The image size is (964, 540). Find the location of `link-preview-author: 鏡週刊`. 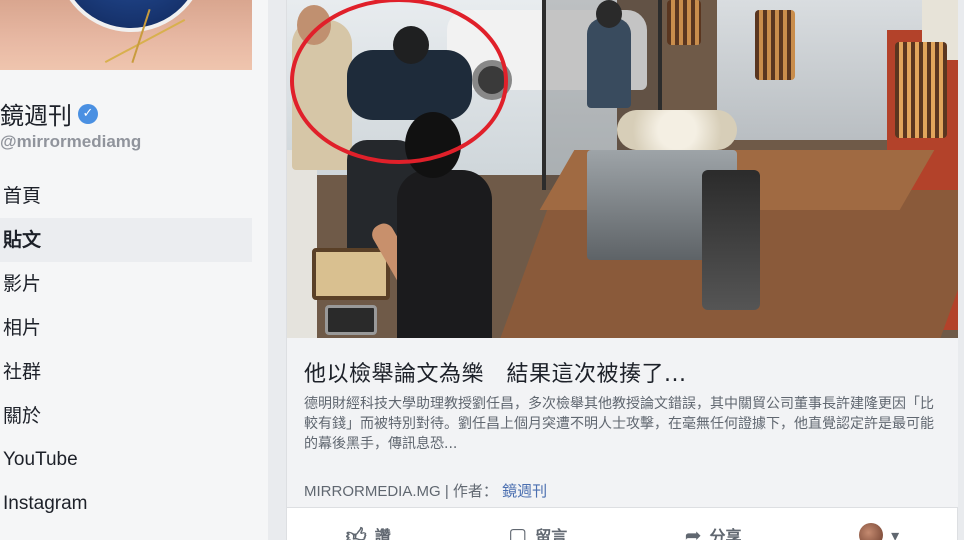

link-preview-author: 鏡週刊 is located at coordinates (524, 491).